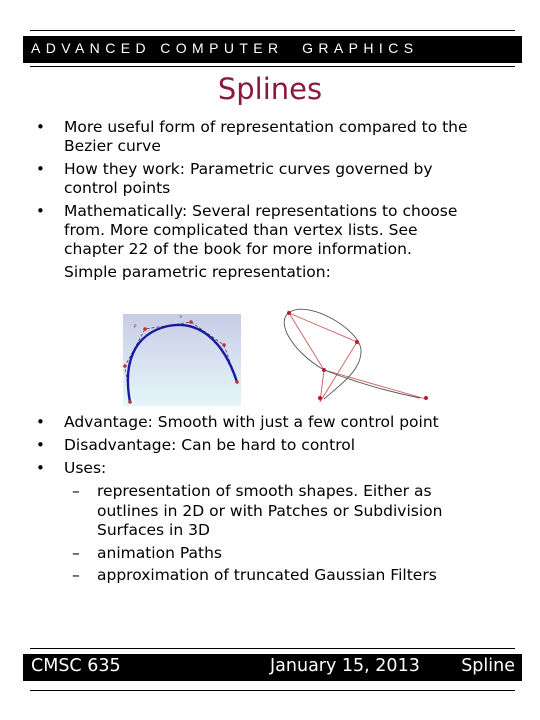  Describe the element at coordinates (270, 554) in the screenshot. I see `sub-bullet-item: – animation Paths` at that location.